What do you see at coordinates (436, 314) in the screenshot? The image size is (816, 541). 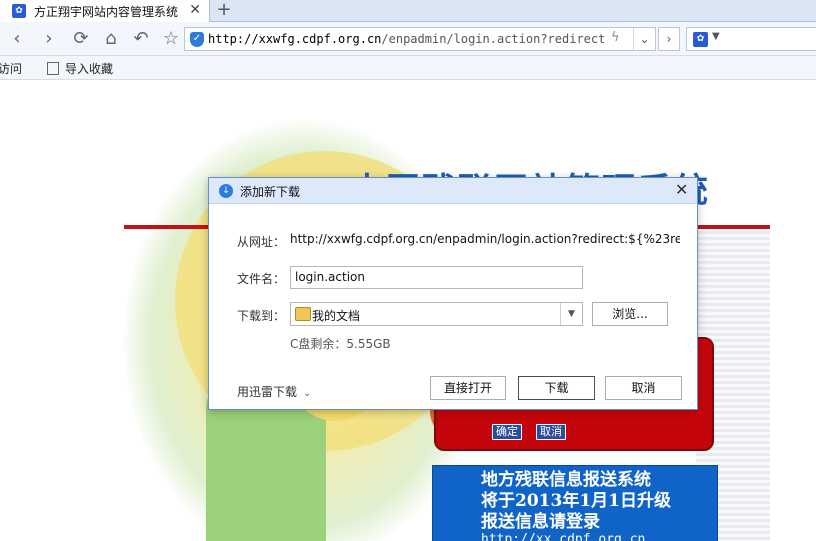 I see `saveto-select: 我的文档 ▼` at bounding box center [436, 314].